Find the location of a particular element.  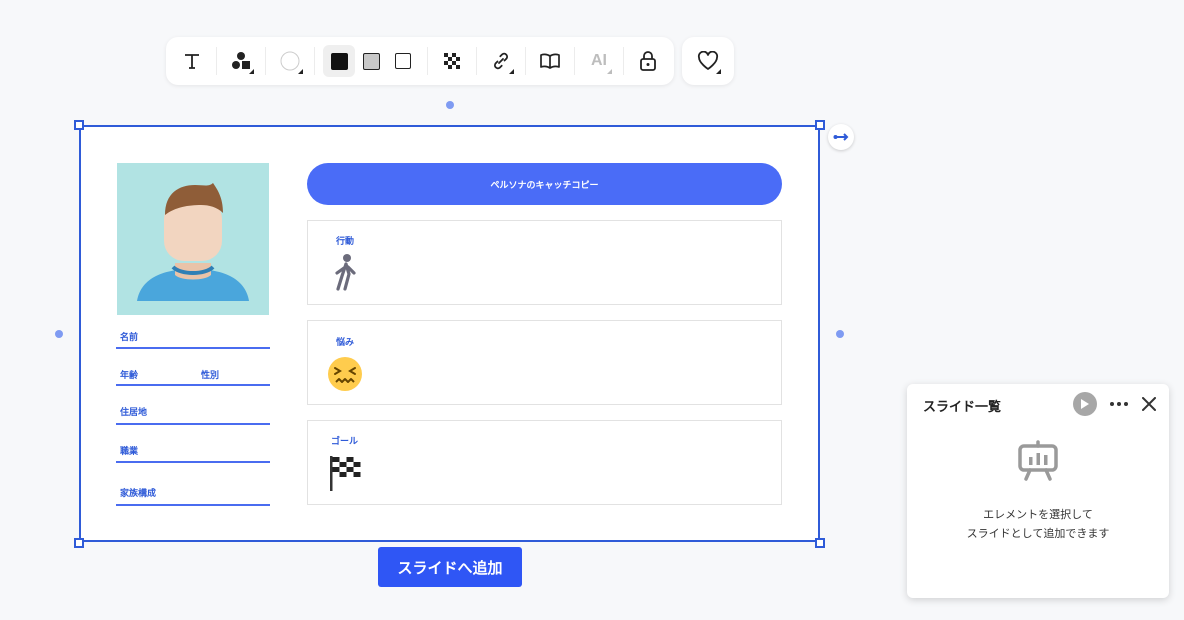

text-icon is located at coordinates (192, 61).